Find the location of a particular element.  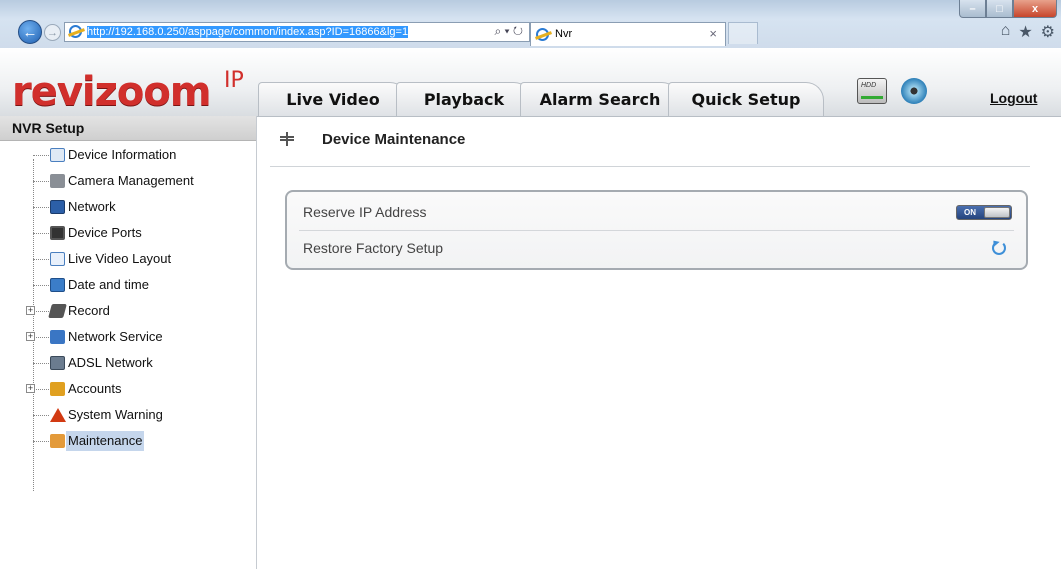

new-tab-button is located at coordinates (743, 33).